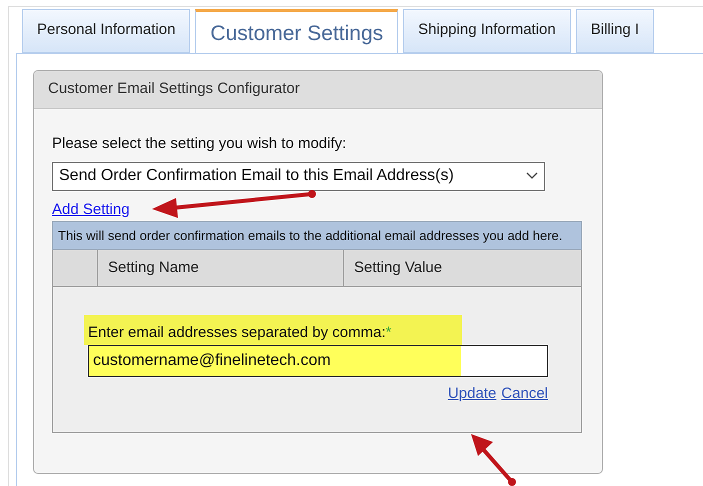  I want to click on tab: Personal Information, so click(106, 31).